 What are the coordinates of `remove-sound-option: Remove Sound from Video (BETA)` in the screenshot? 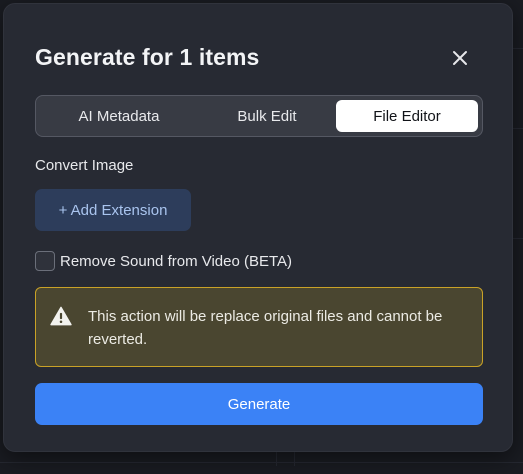 It's located at (163, 261).